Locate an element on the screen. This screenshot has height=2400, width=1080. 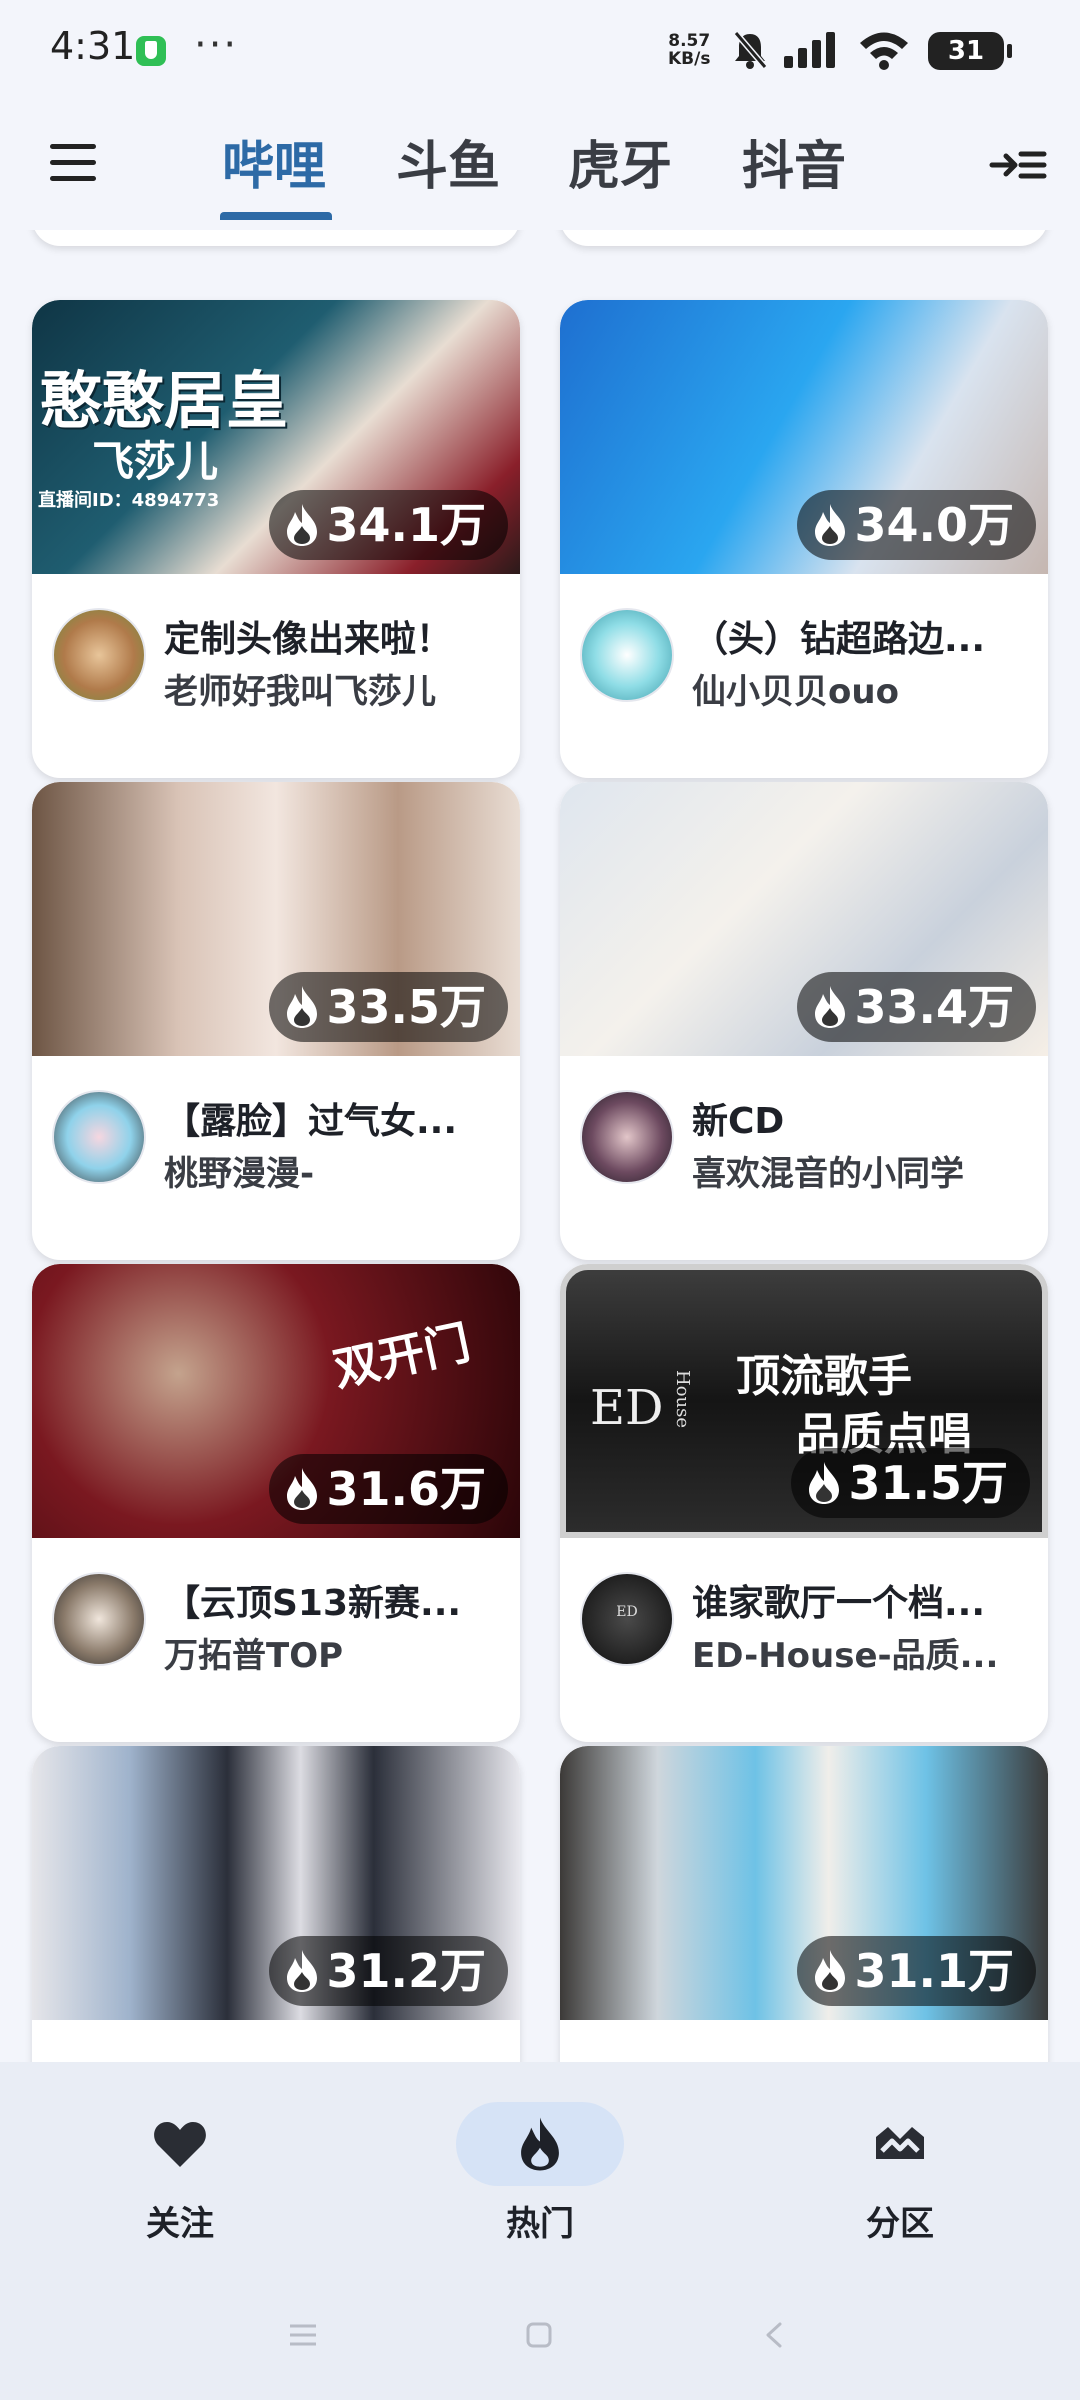
menu-icon is located at coordinates (73, 163).